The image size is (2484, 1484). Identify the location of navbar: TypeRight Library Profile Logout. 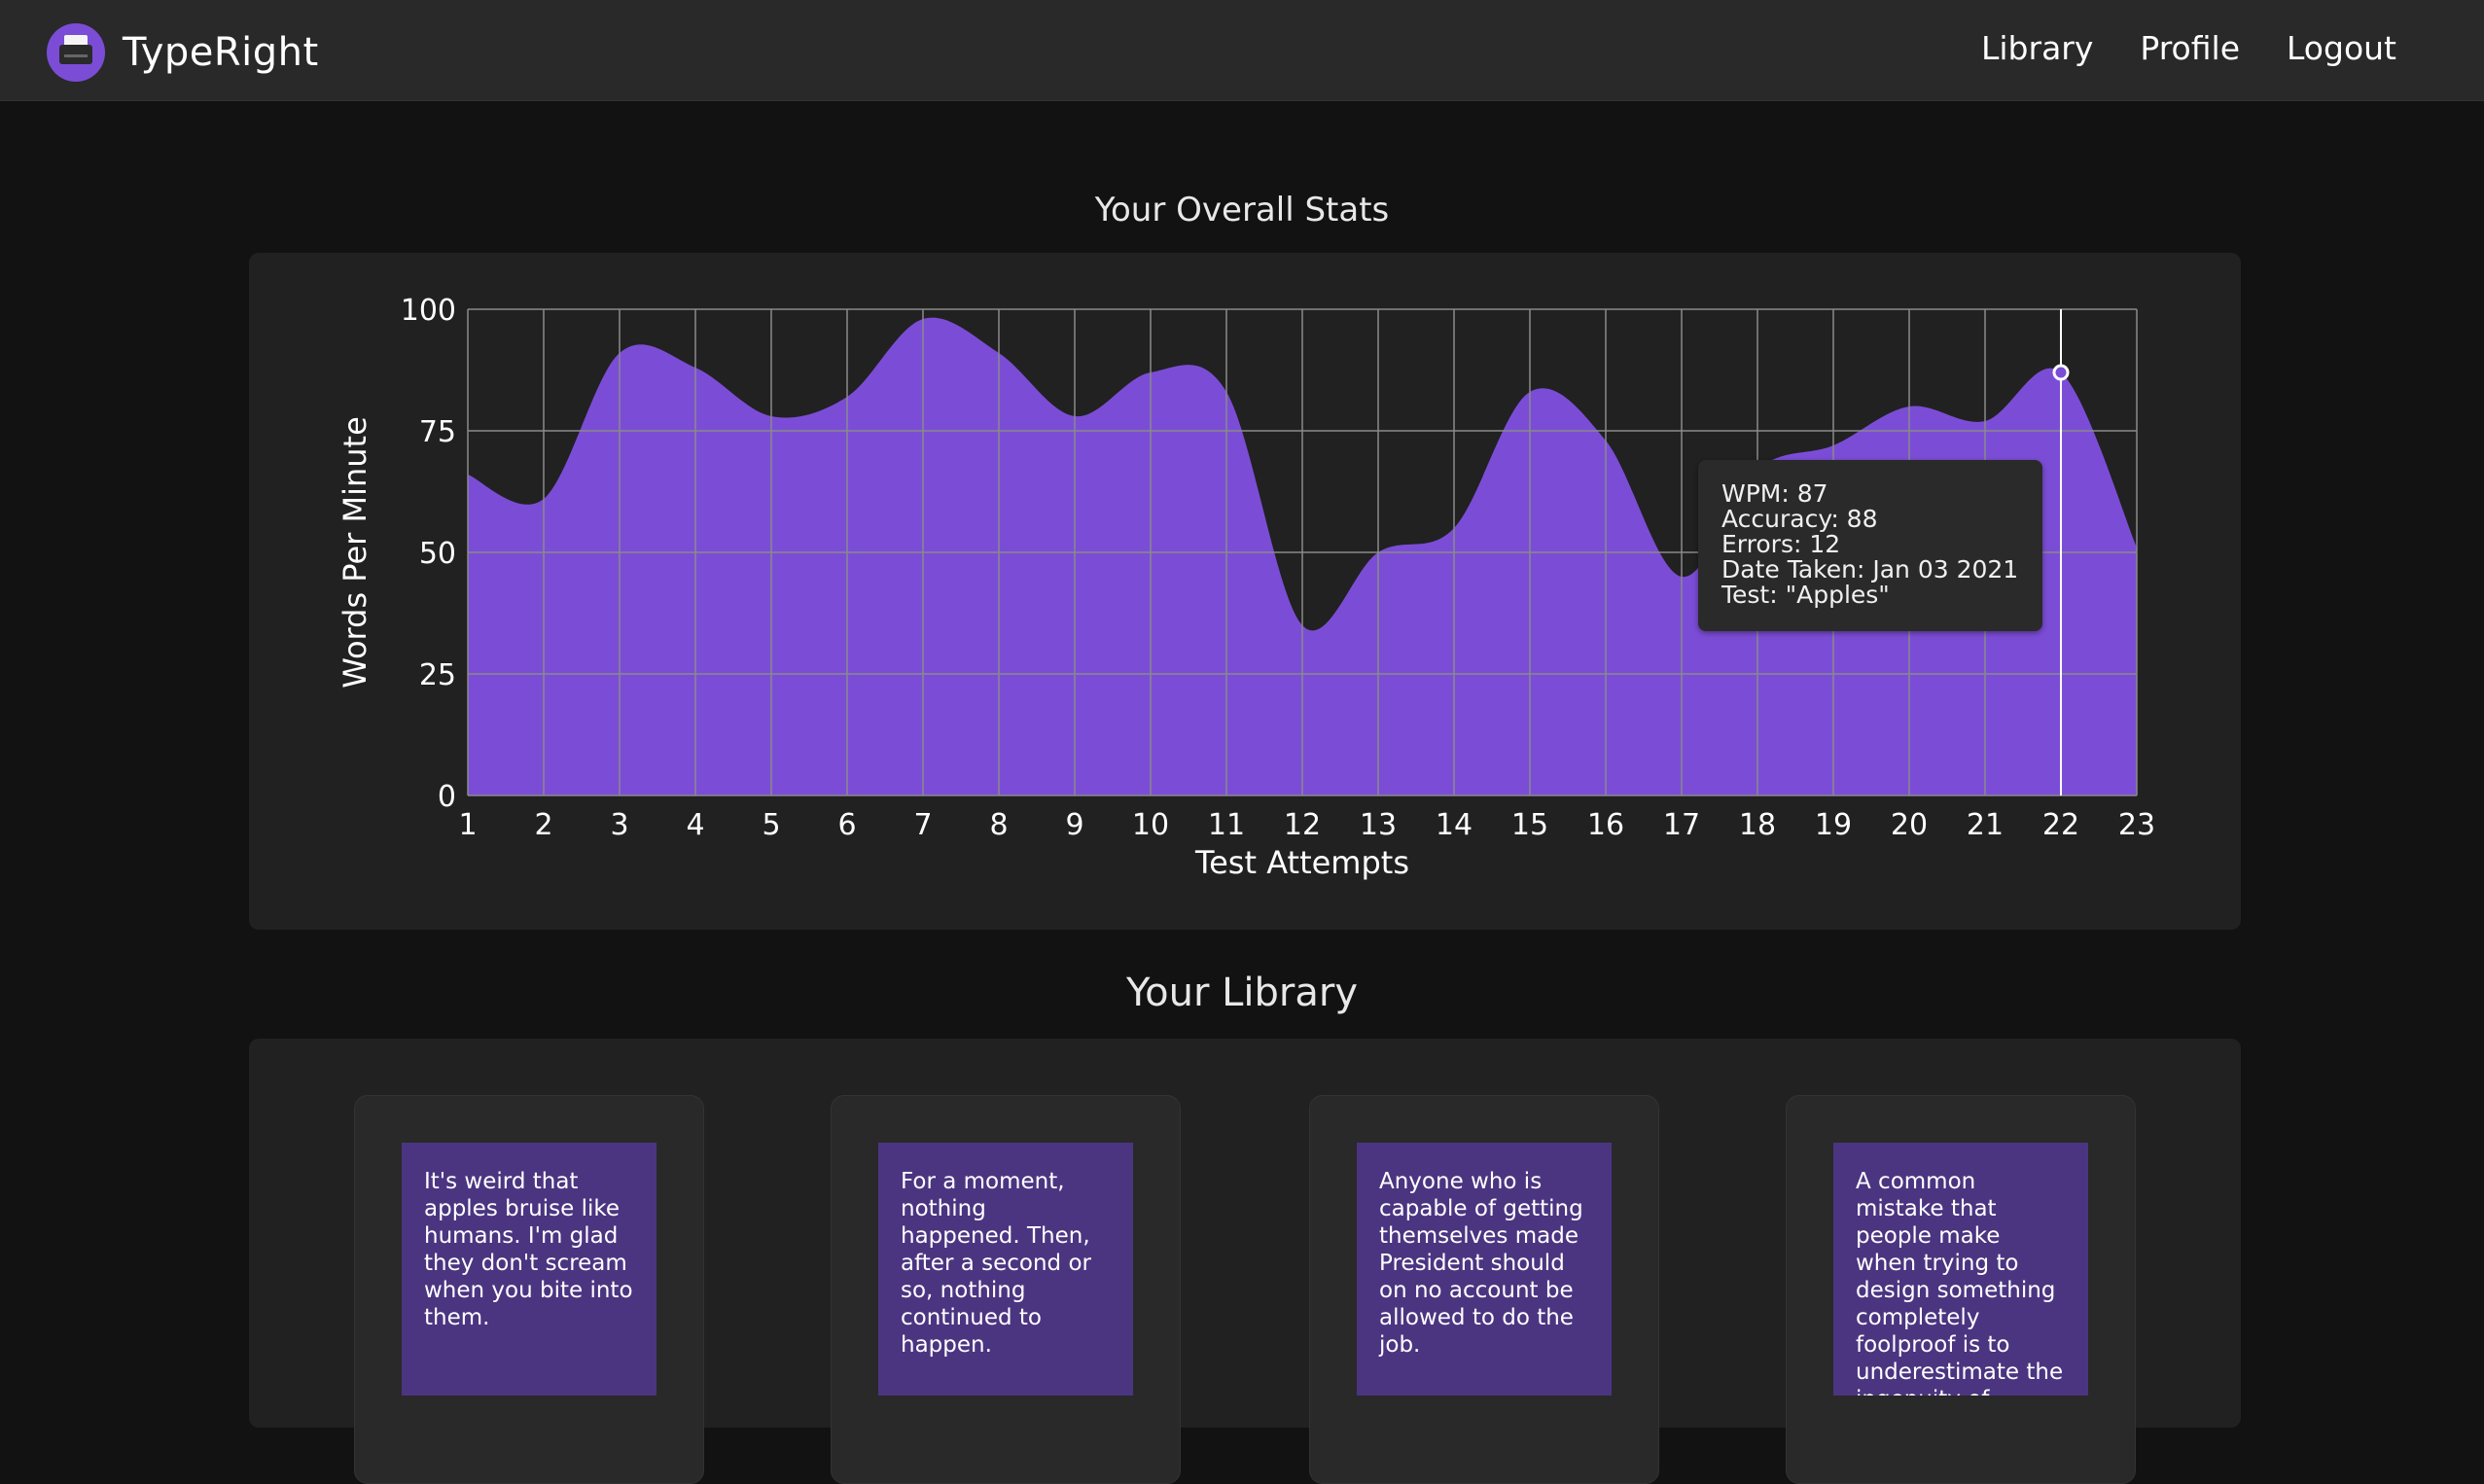
(1242, 51).